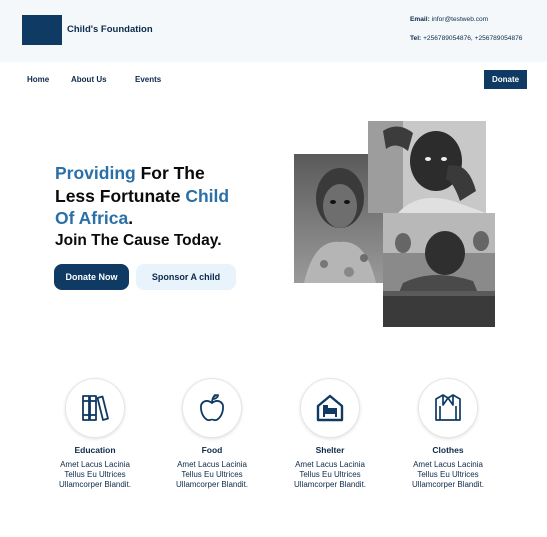 The height and width of the screenshot is (537, 547). Describe the element at coordinates (138, 240) in the screenshot. I see `hero-line-4: Join The Cause Today.` at that location.